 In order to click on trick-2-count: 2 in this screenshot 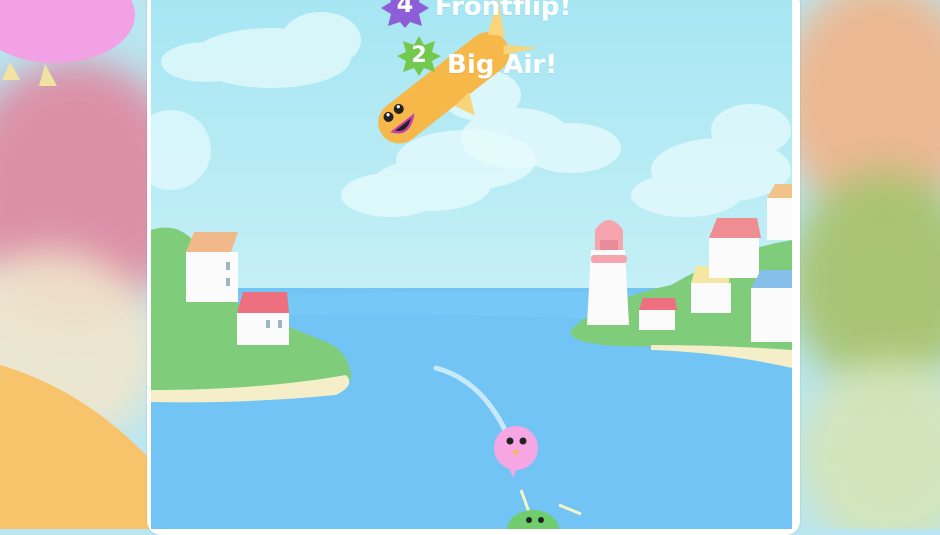, I will do `click(419, 55)`.